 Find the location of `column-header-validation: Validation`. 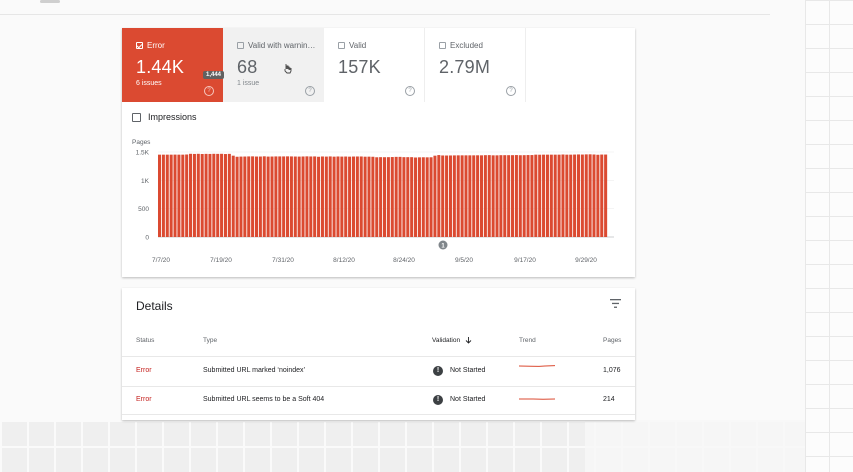

column-header-validation: Validation is located at coordinates (452, 340).